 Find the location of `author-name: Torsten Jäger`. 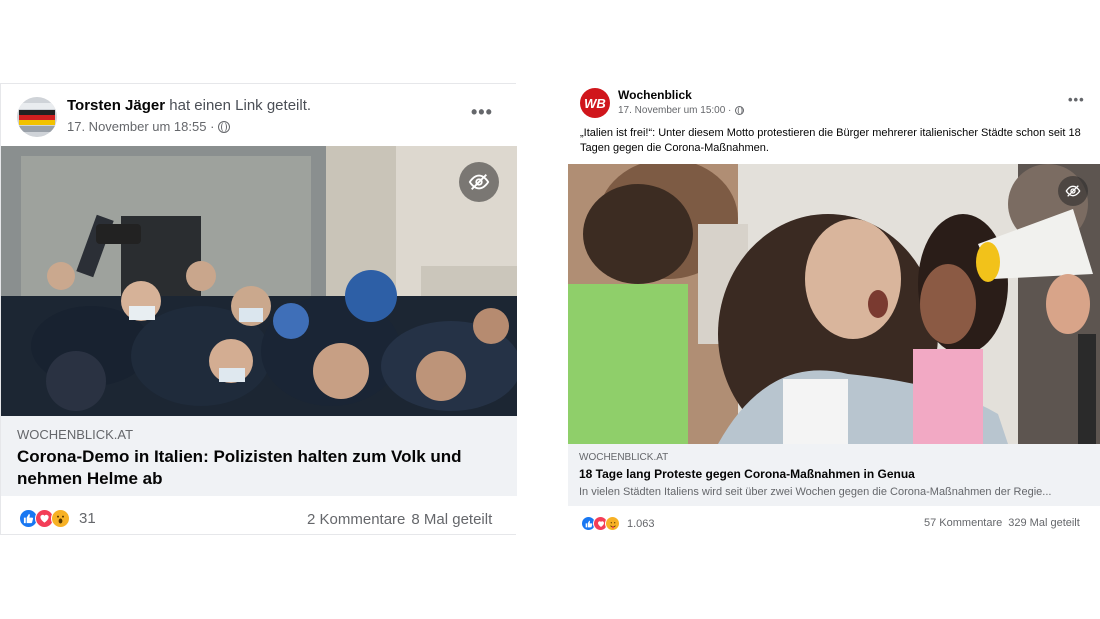

author-name: Torsten Jäger is located at coordinates (116, 105).